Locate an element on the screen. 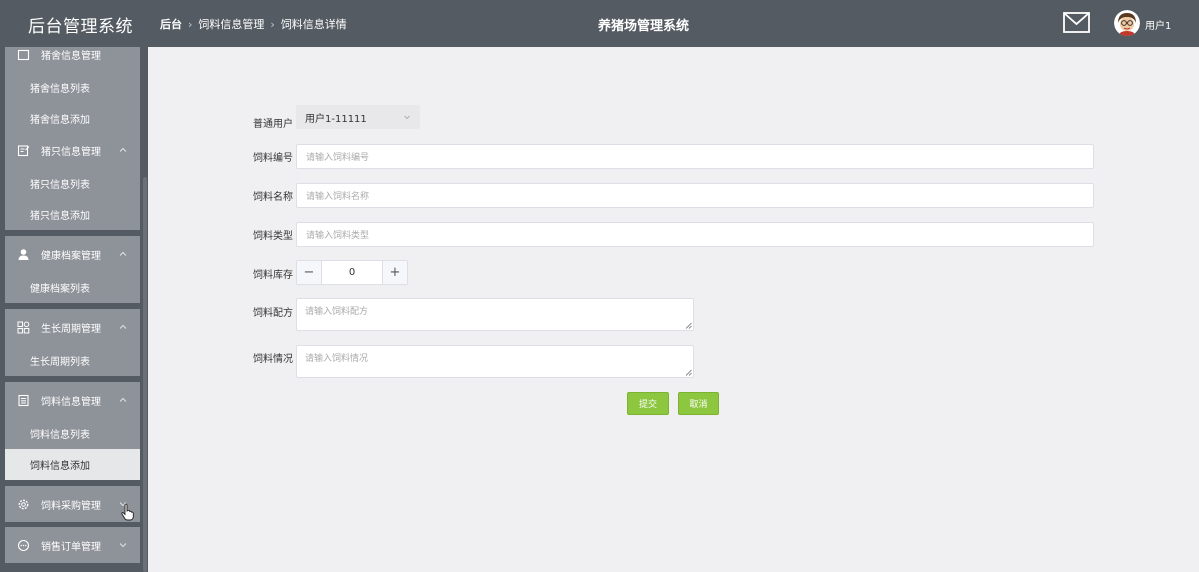  sidebar-group-label: 饲料采购管理 is located at coordinates (71, 506).